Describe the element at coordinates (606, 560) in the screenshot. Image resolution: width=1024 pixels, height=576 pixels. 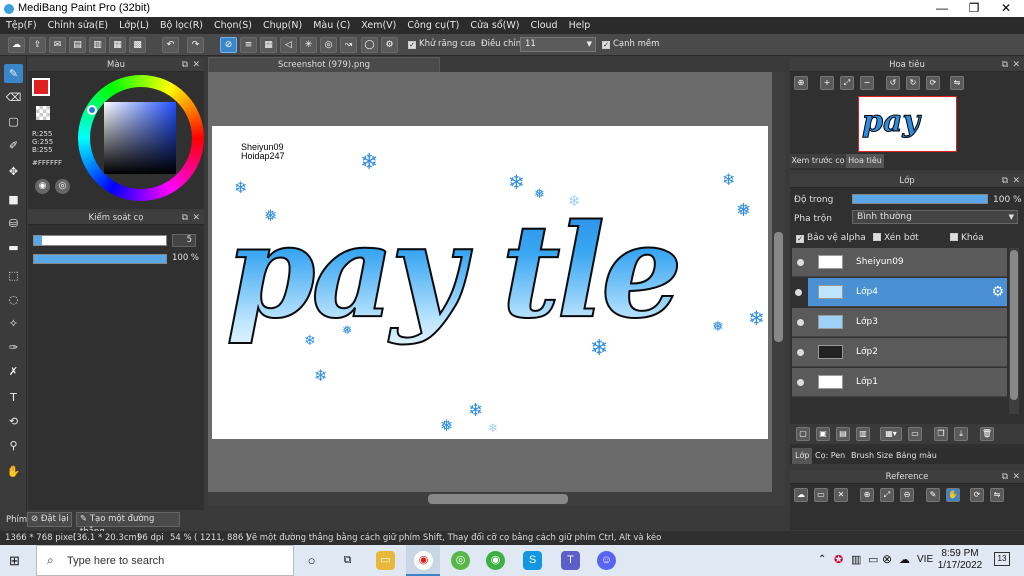
I see `discord-icon: ☺` at that location.